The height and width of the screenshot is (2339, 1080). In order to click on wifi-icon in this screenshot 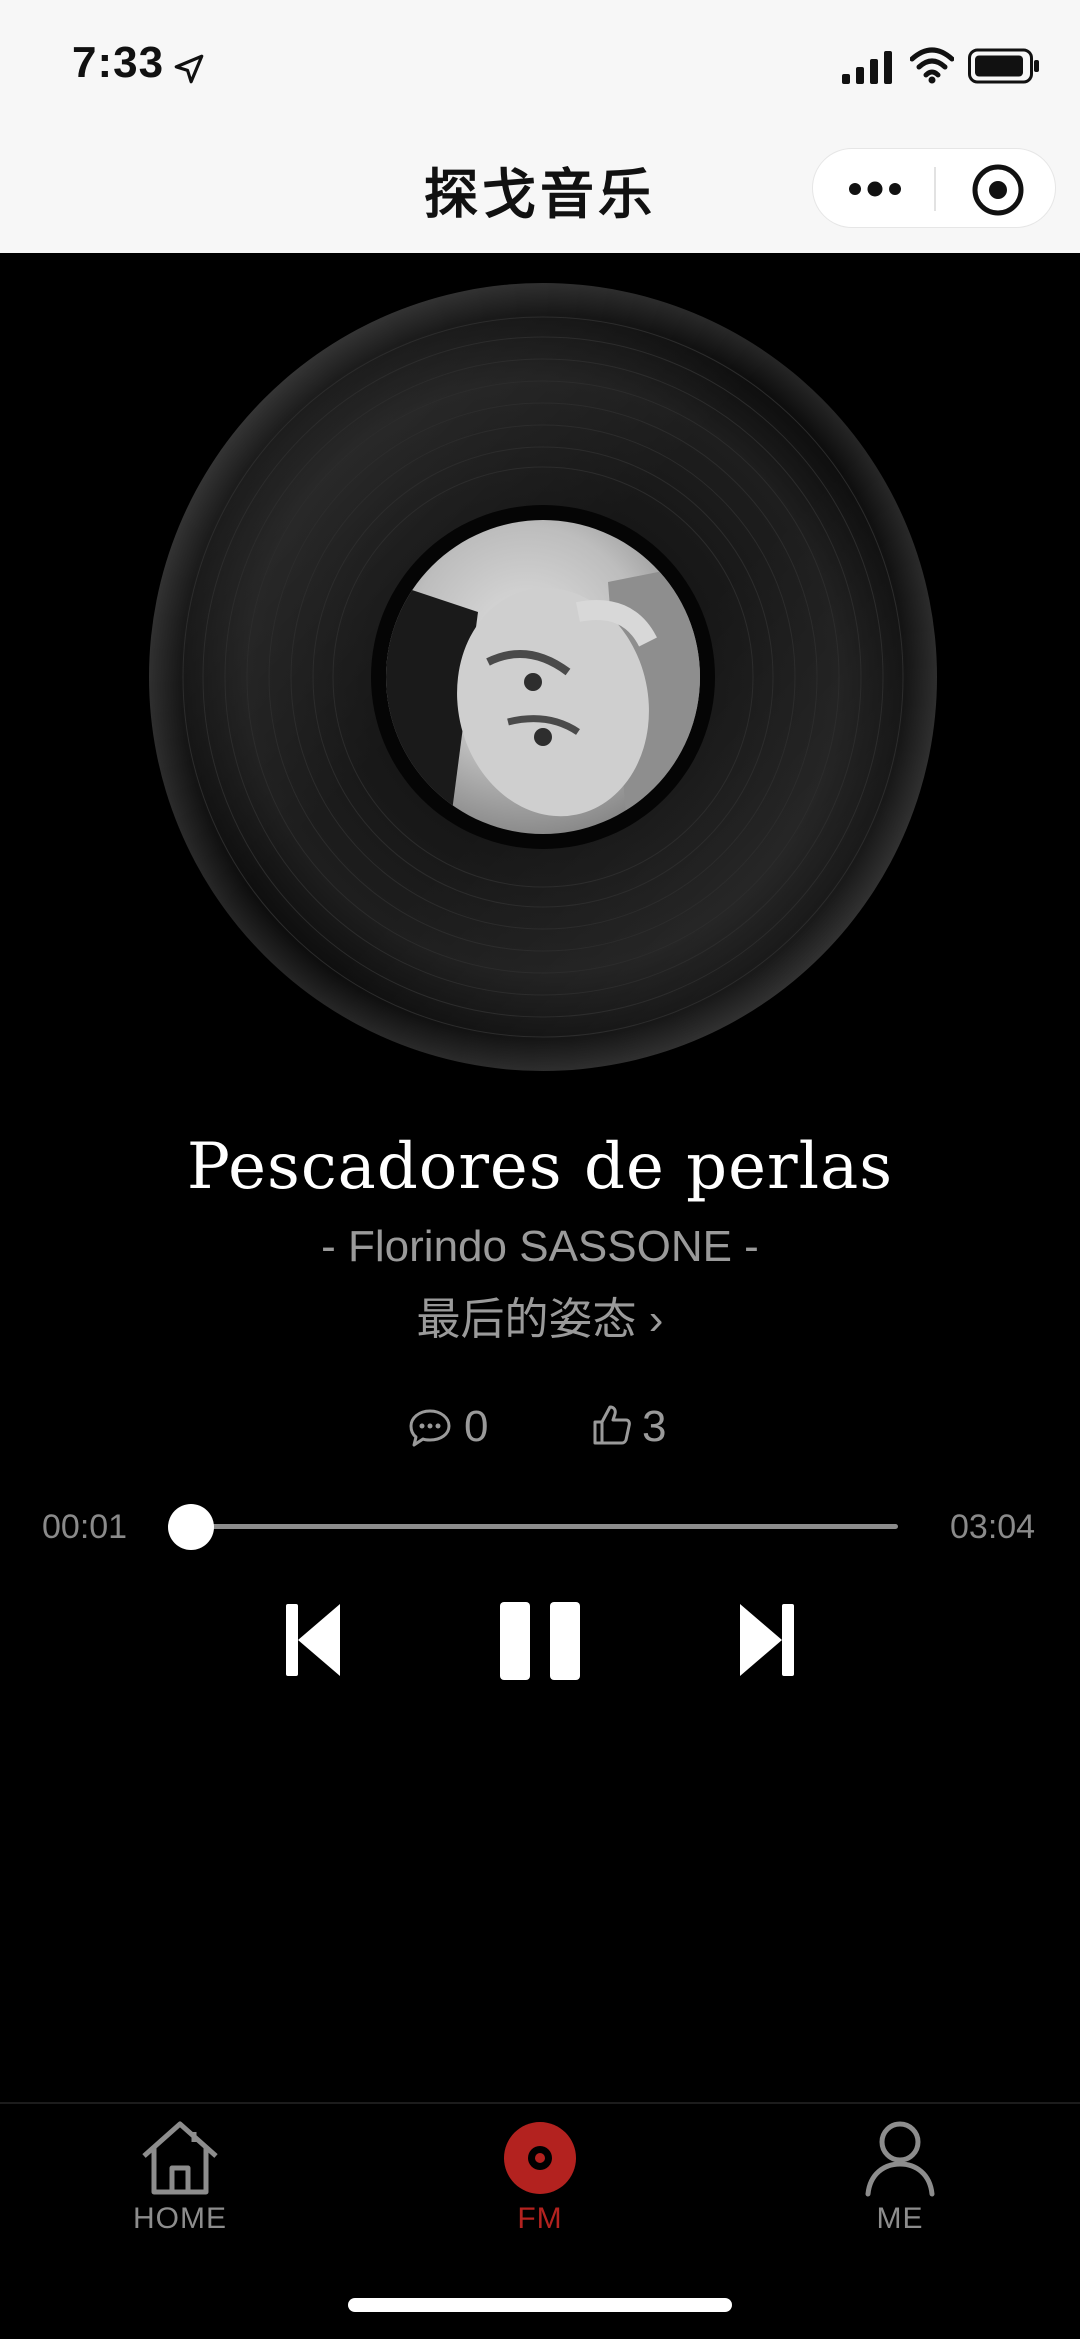, I will do `click(932, 65)`.